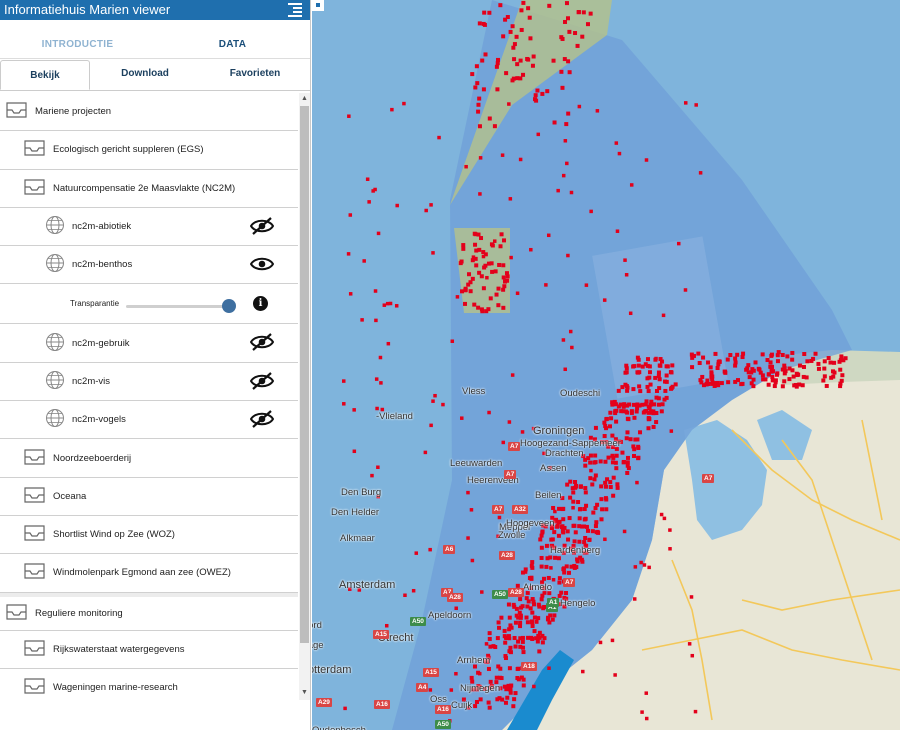 The image size is (900, 730). What do you see at coordinates (149, 112) in the screenshot?
I see `folder-item: Mariene projecten` at bounding box center [149, 112].